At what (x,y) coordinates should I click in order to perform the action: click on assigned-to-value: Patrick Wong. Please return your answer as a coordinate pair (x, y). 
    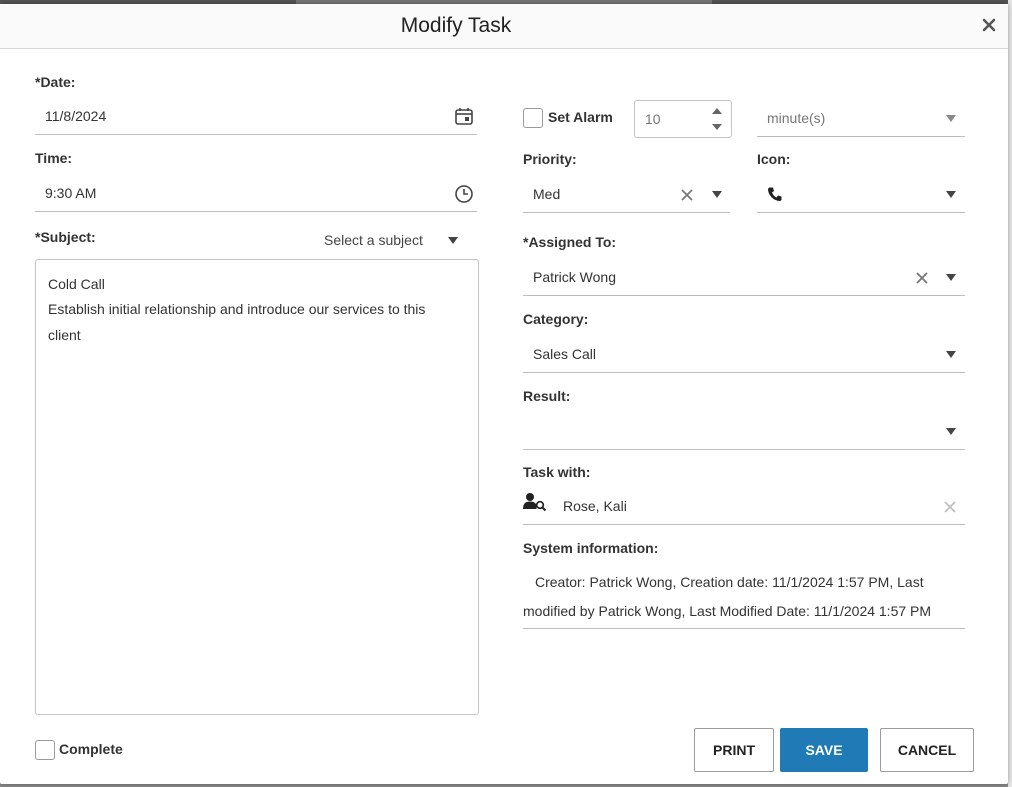
    Looking at the image, I should click on (574, 277).